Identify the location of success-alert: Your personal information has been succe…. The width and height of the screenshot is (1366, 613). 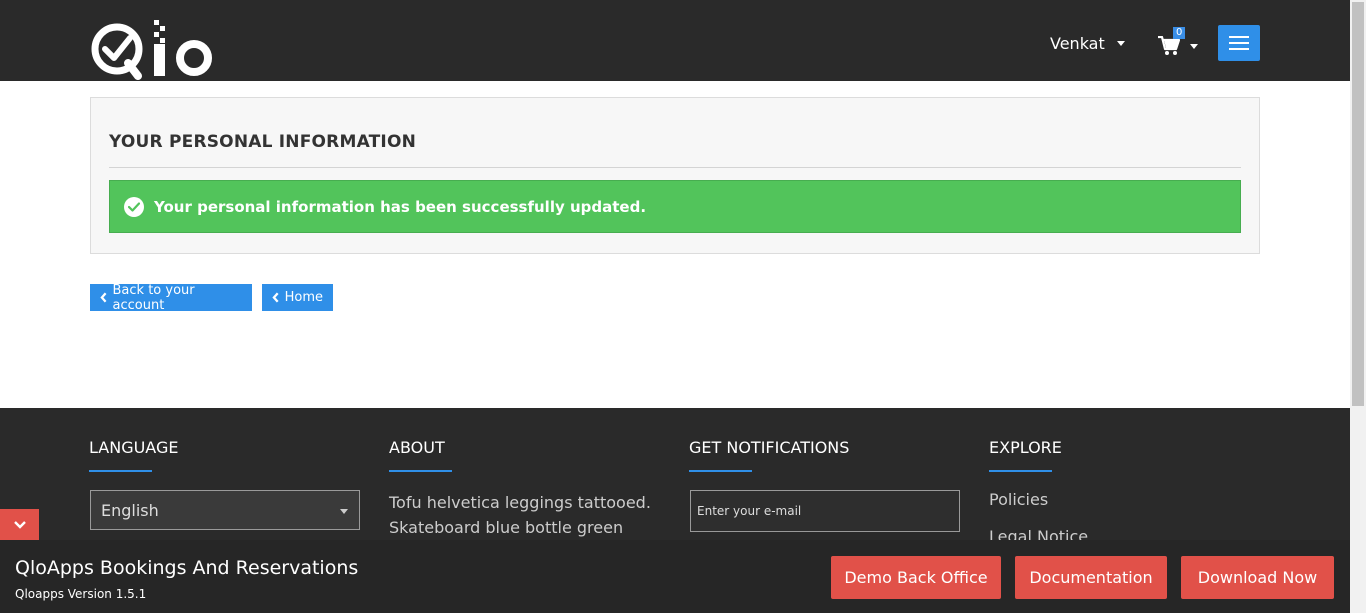
(675, 206).